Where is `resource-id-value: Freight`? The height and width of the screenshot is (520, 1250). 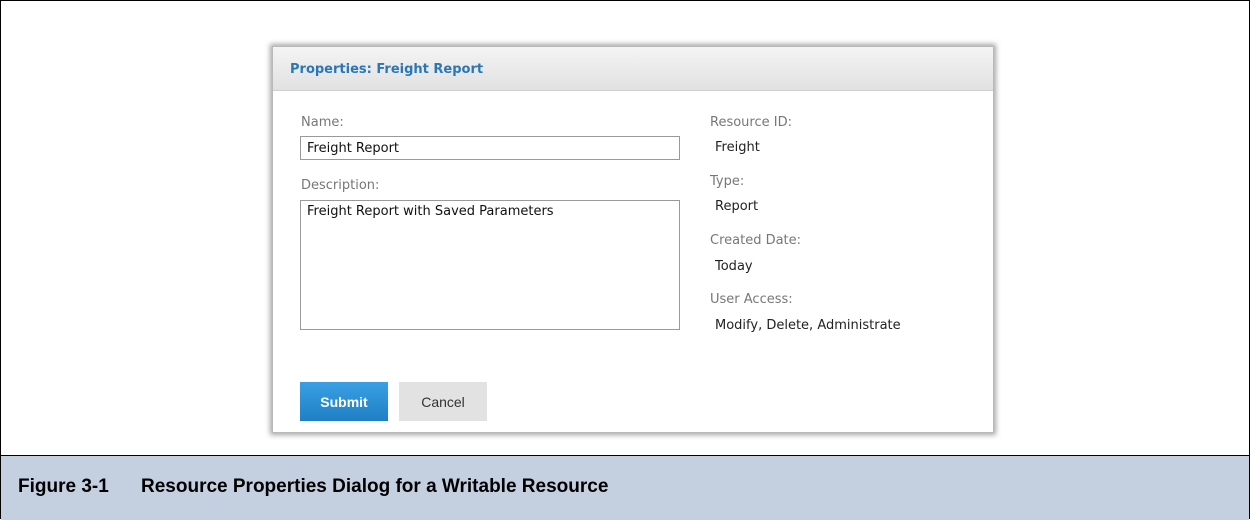
resource-id-value: Freight is located at coordinates (737, 147).